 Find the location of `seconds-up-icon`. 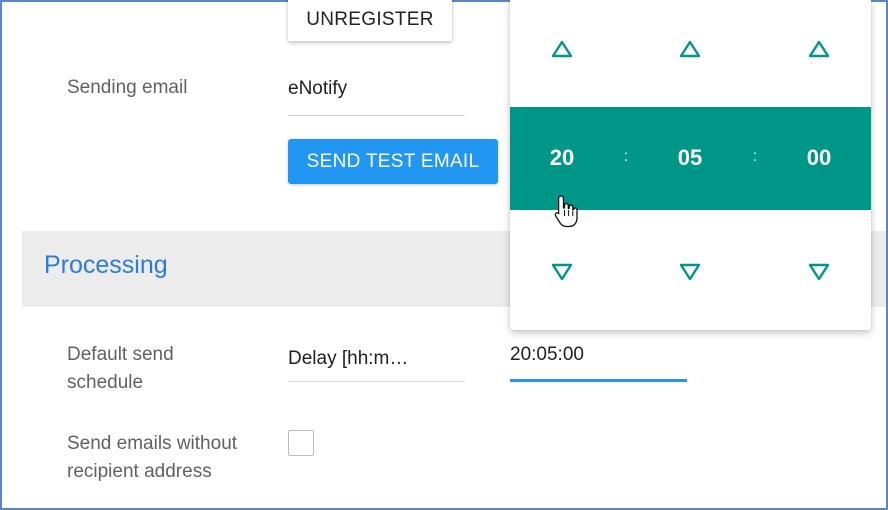

seconds-up-icon is located at coordinates (819, 49).